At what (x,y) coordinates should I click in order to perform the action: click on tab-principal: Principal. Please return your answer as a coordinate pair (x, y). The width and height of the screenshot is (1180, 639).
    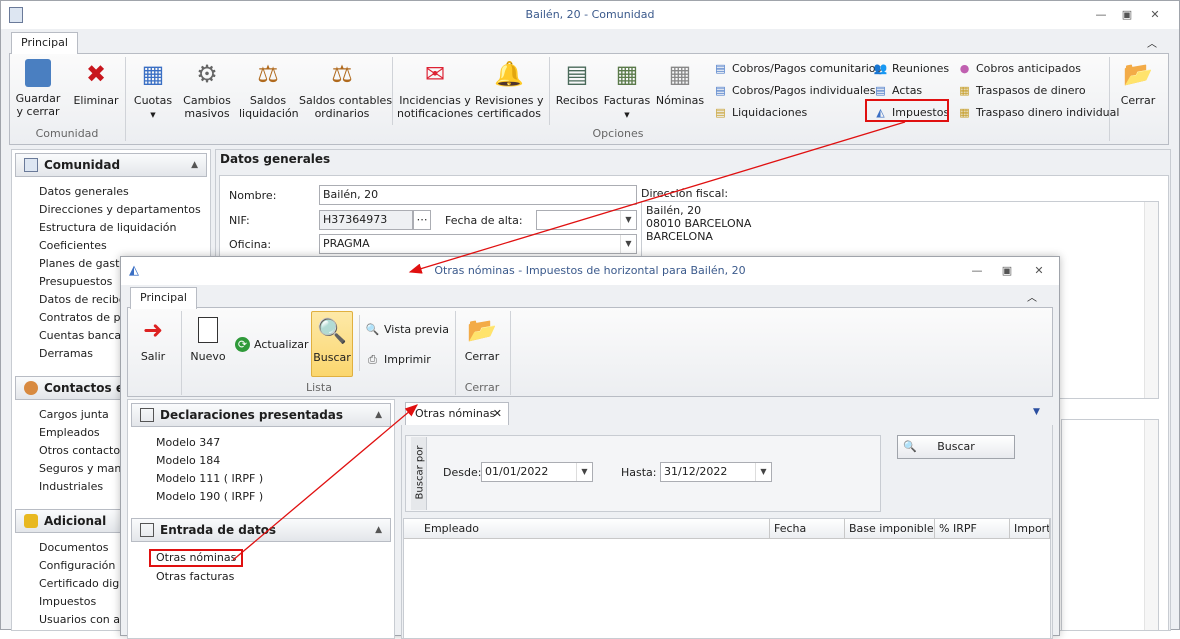
    Looking at the image, I should click on (44, 43).